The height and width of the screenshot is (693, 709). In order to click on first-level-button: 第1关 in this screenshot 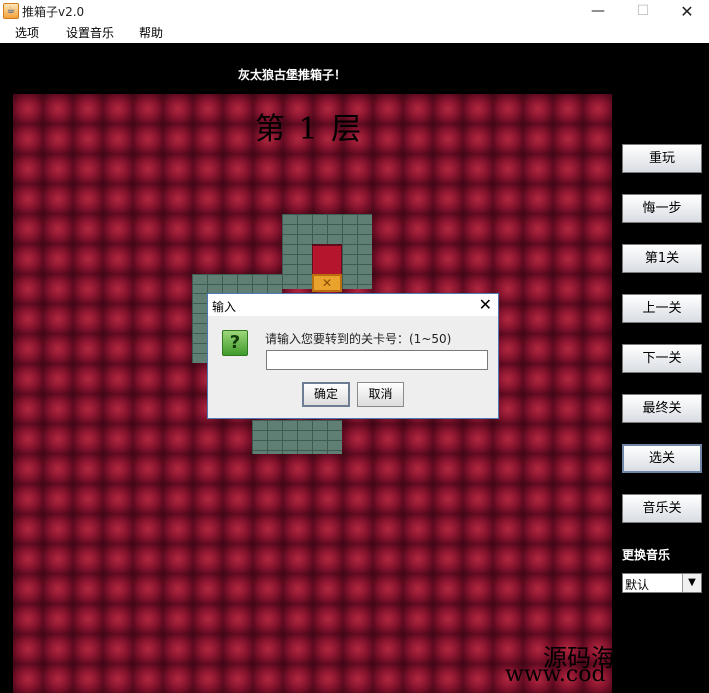, I will do `click(662, 258)`.